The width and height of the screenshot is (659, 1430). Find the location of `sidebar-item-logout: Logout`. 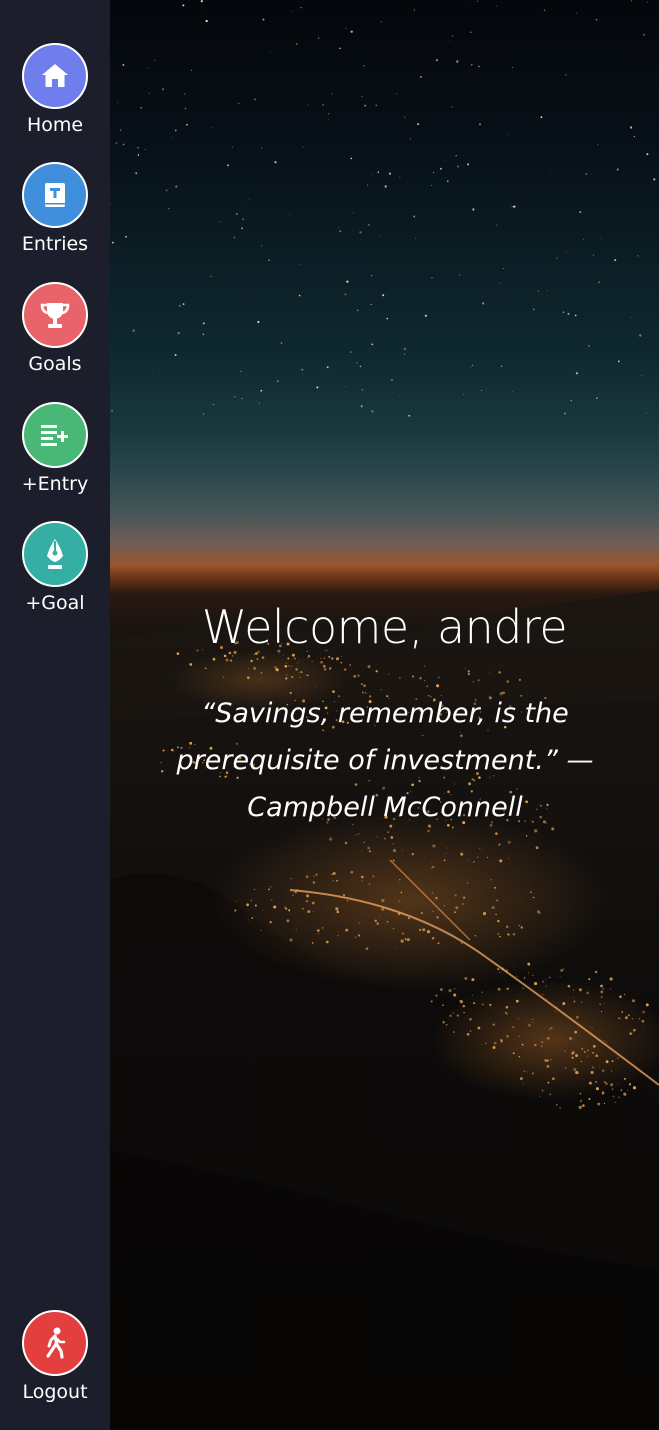

sidebar-item-logout: Logout is located at coordinates (55, 1357).